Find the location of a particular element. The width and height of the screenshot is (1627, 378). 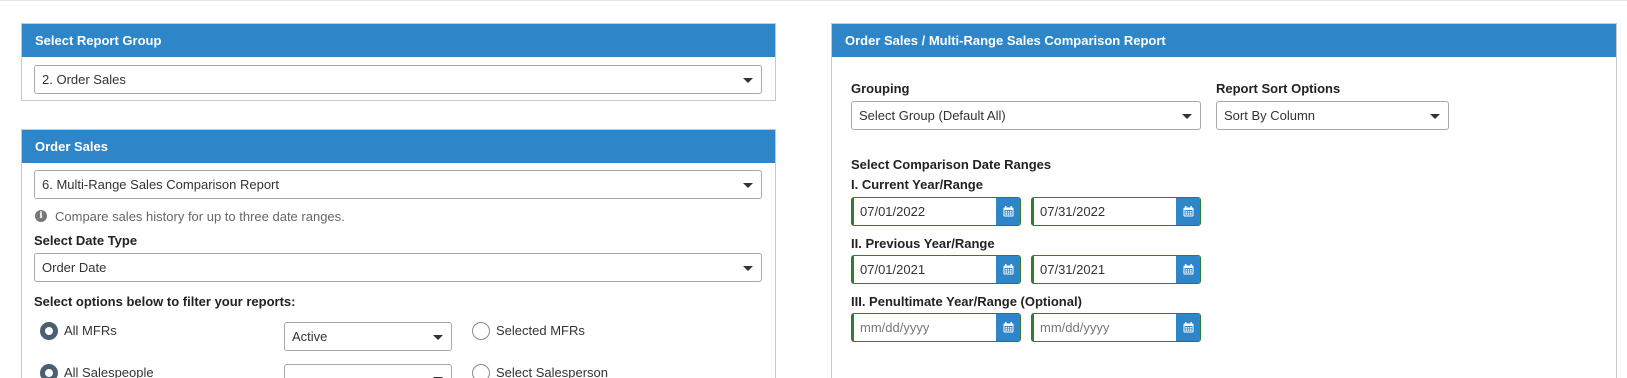

range3-start-group is located at coordinates (936, 327).